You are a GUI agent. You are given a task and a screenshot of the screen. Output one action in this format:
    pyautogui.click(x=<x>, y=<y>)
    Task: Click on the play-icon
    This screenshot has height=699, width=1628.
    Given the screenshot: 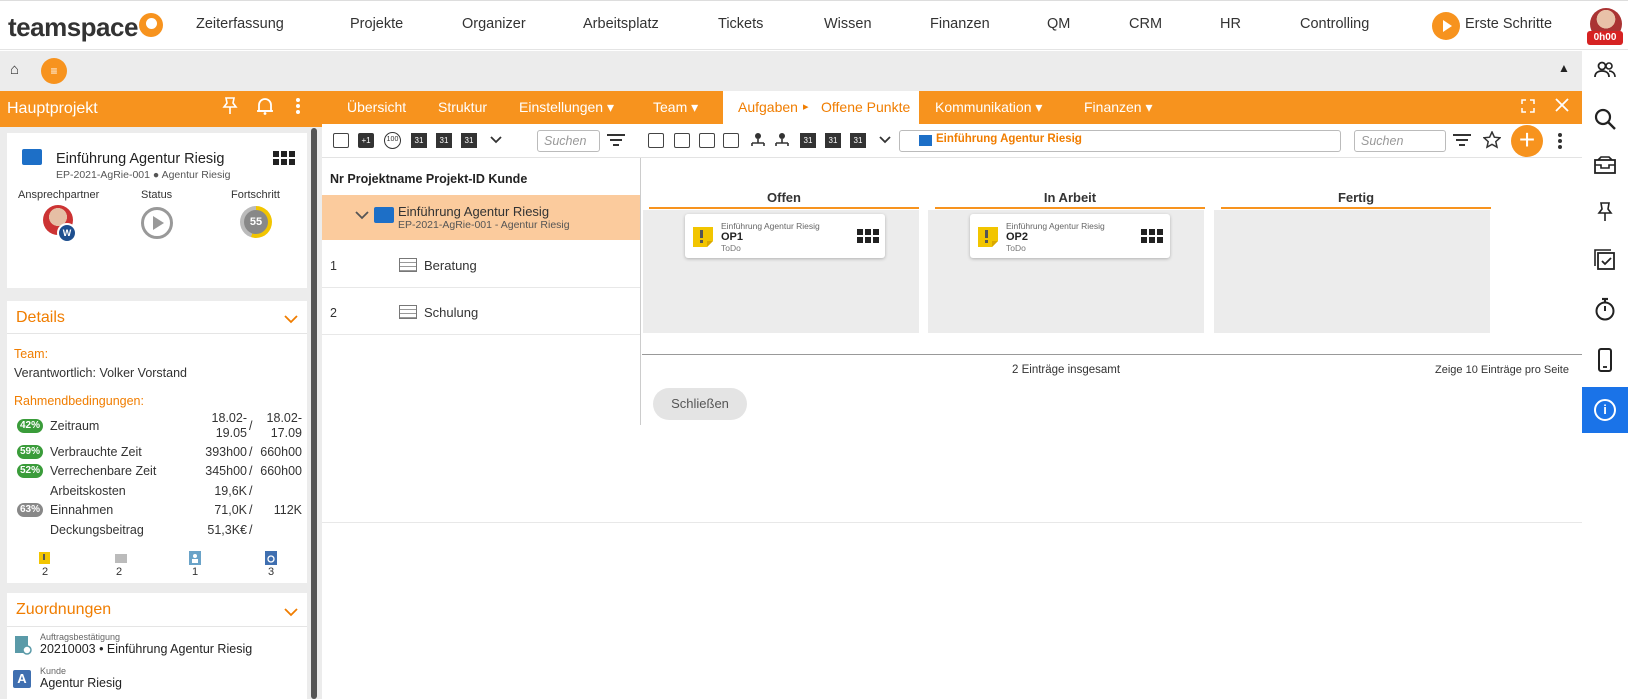 What is the action you would take?
    pyautogui.click(x=1446, y=26)
    